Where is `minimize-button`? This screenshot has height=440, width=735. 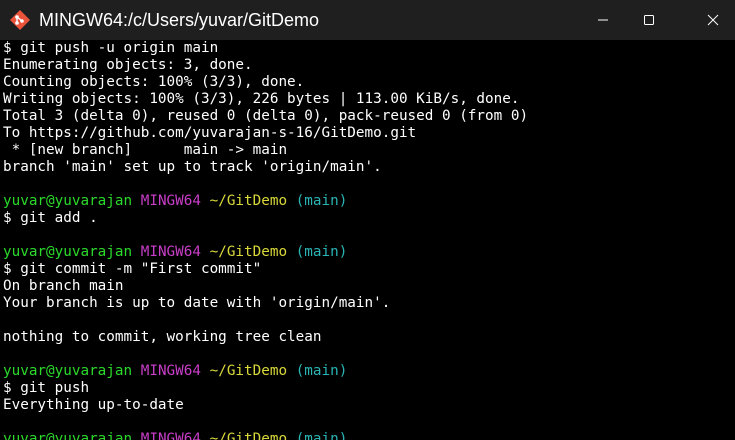
minimize-button is located at coordinates (603, 20).